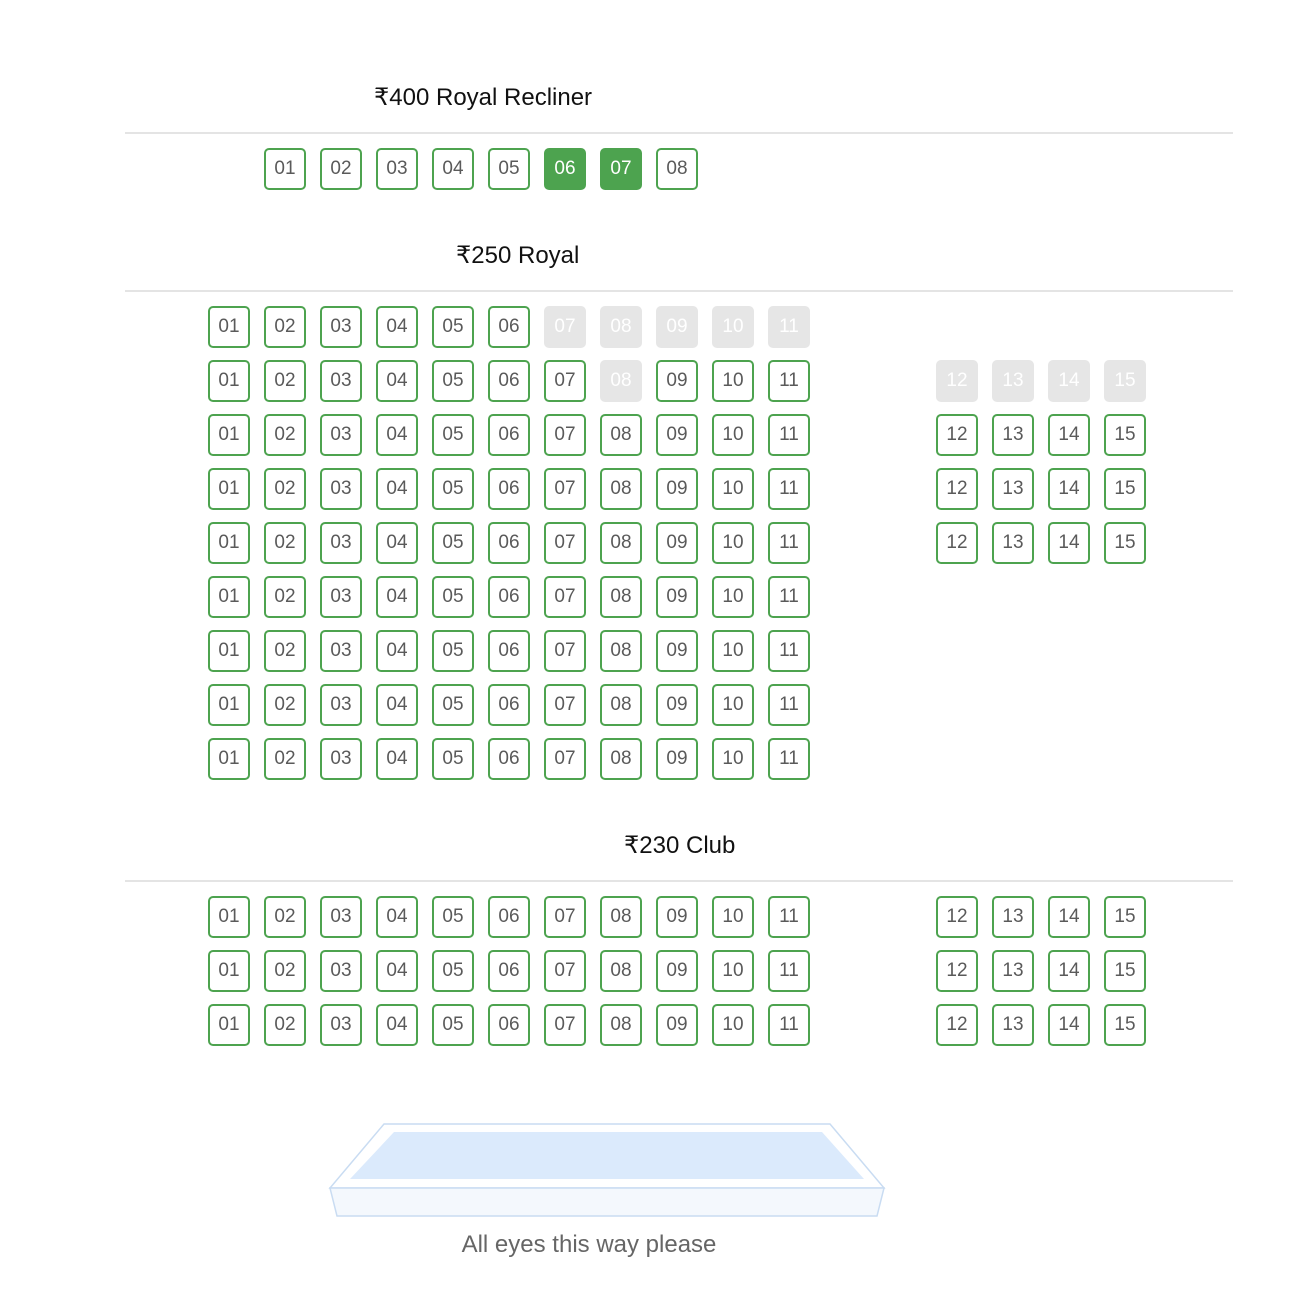 The image size is (1294, 1300). Describe the element at coordinates (509, 381) in the screenshot. I see `seat-royal-row2-06: 06` at that location.